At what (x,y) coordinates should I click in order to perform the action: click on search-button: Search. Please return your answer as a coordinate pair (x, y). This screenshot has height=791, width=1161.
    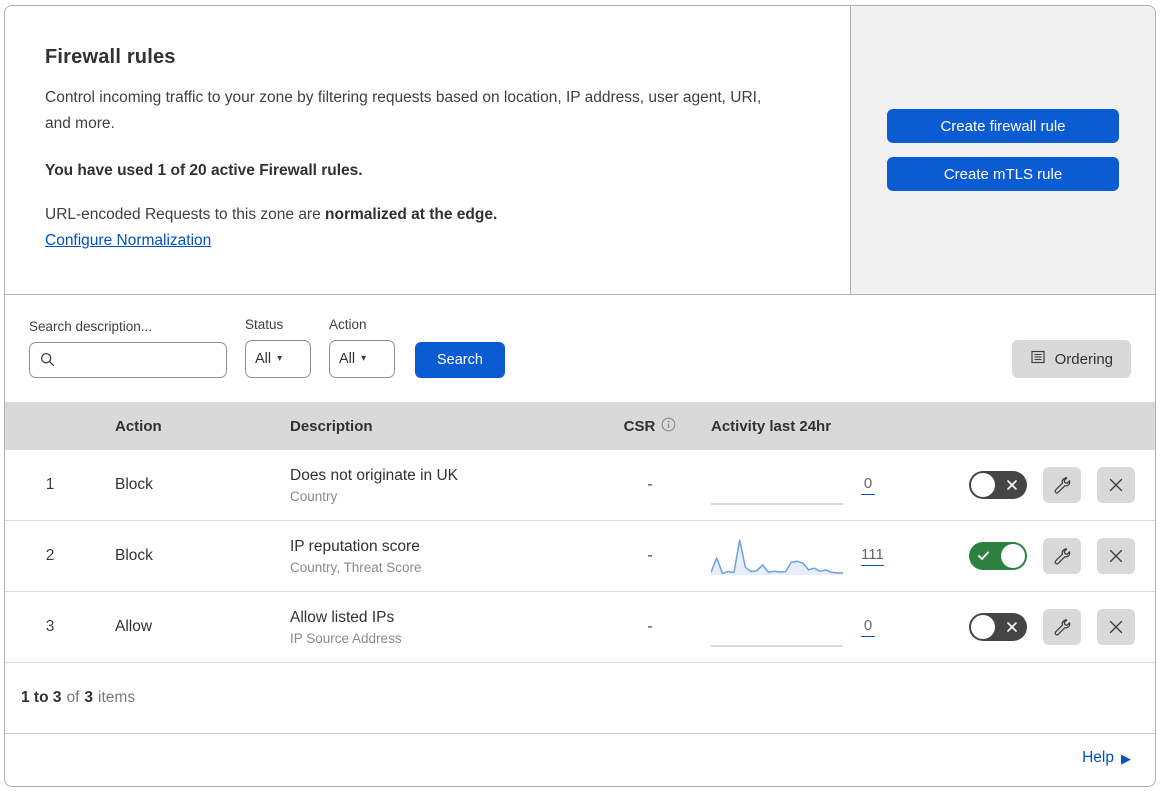
    Looking at the image, I should click on (460, 360).